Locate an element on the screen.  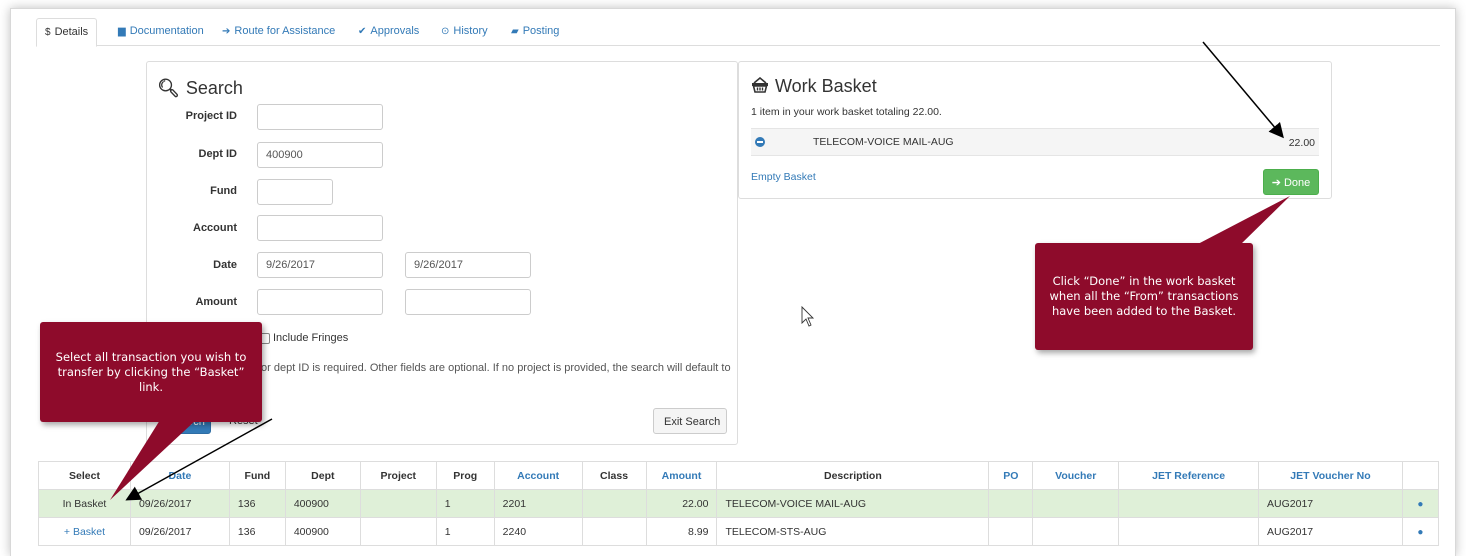
col-jet-voucher-no: JET Voucher No is located at coordinates (1330, 475).